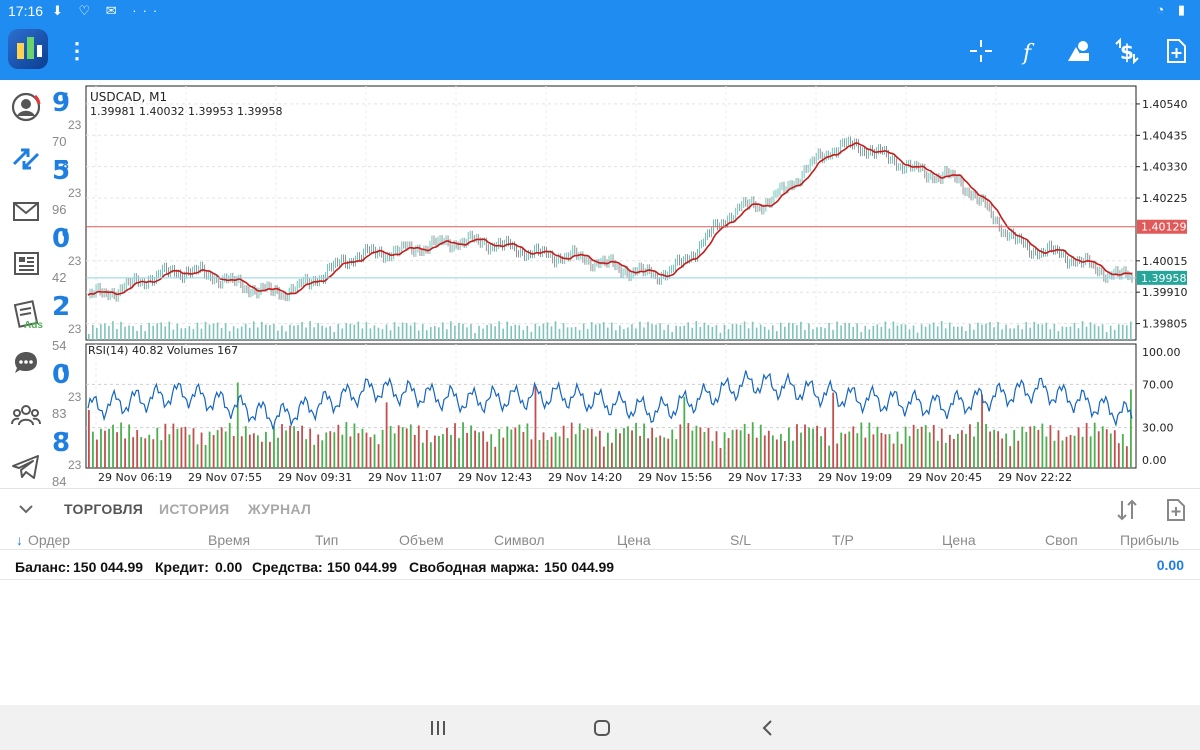 Image resolution: width=1200 pixels, height=750 pixels. Describe the element at coordinates (981, 51) in the screenshot. I see `crosshair-icon` at that location.